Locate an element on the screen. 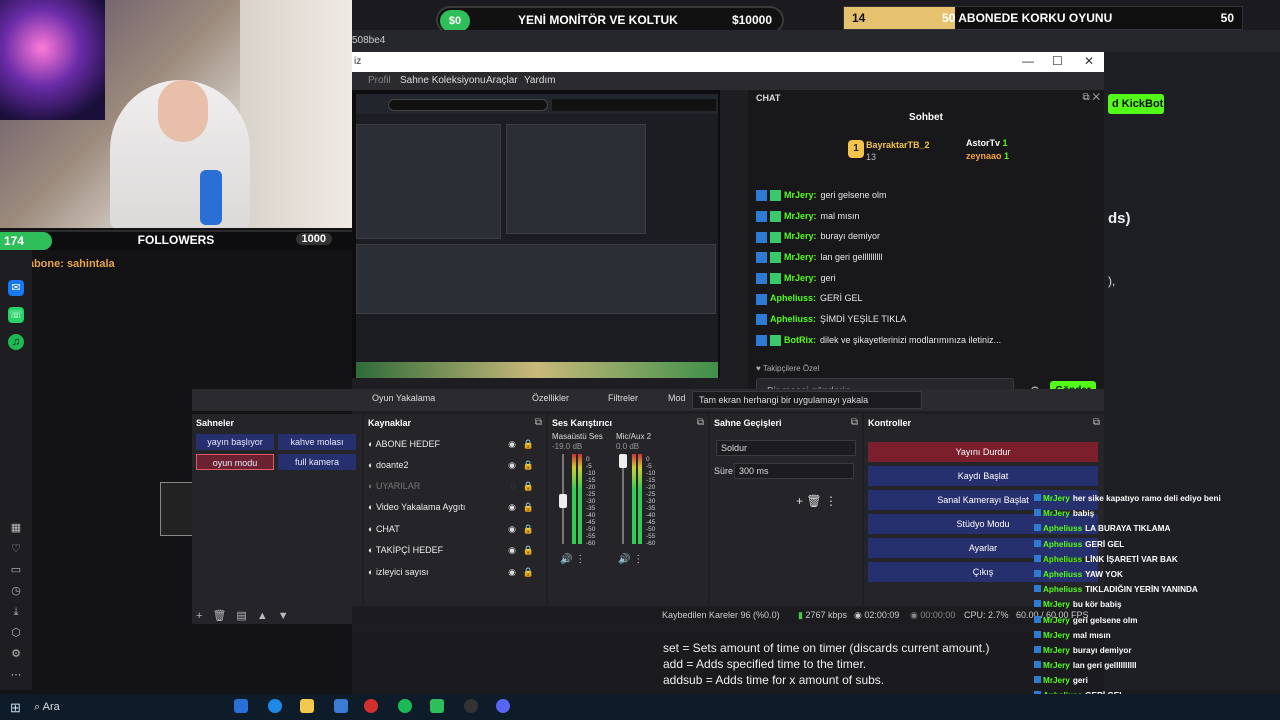 This screenshot has width=1280, height=720. source-item: ◐ doante2 ◉ 🔒 is located at coordinates (454, 465).